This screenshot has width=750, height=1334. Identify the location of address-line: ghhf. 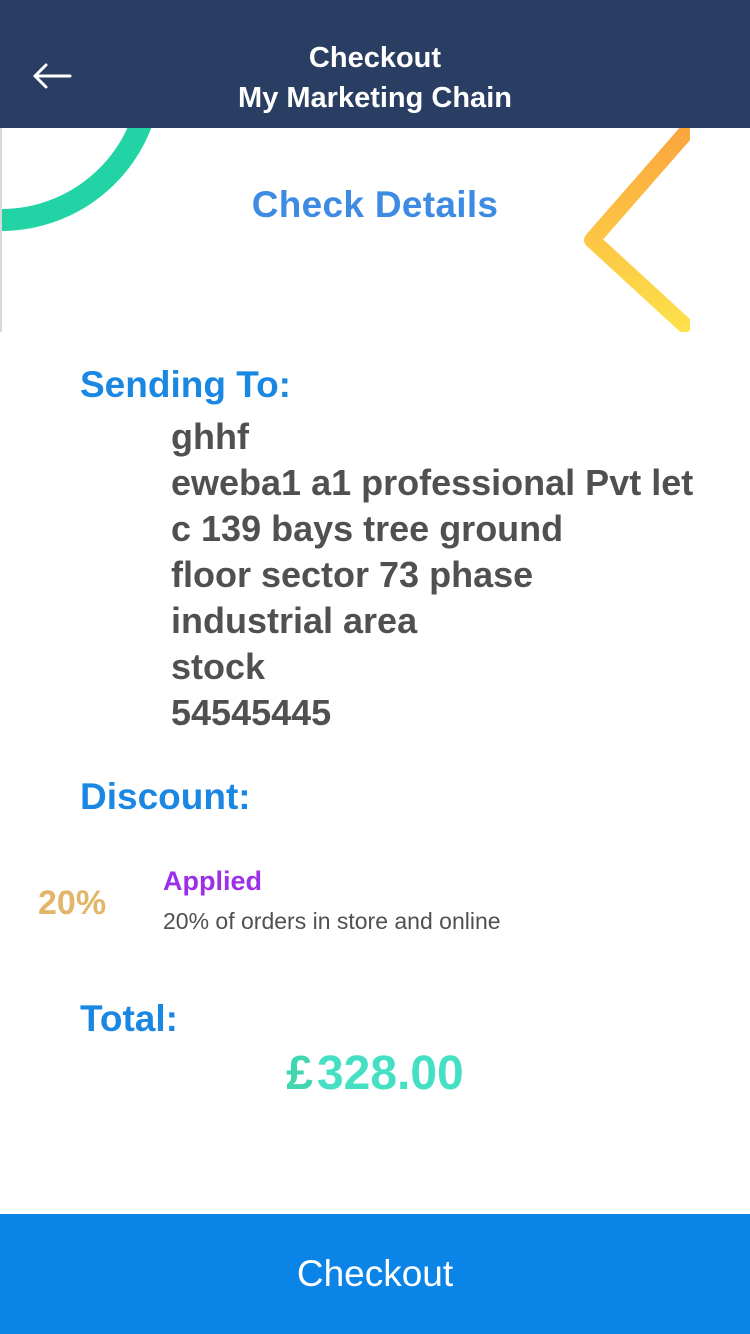
(210, 436).